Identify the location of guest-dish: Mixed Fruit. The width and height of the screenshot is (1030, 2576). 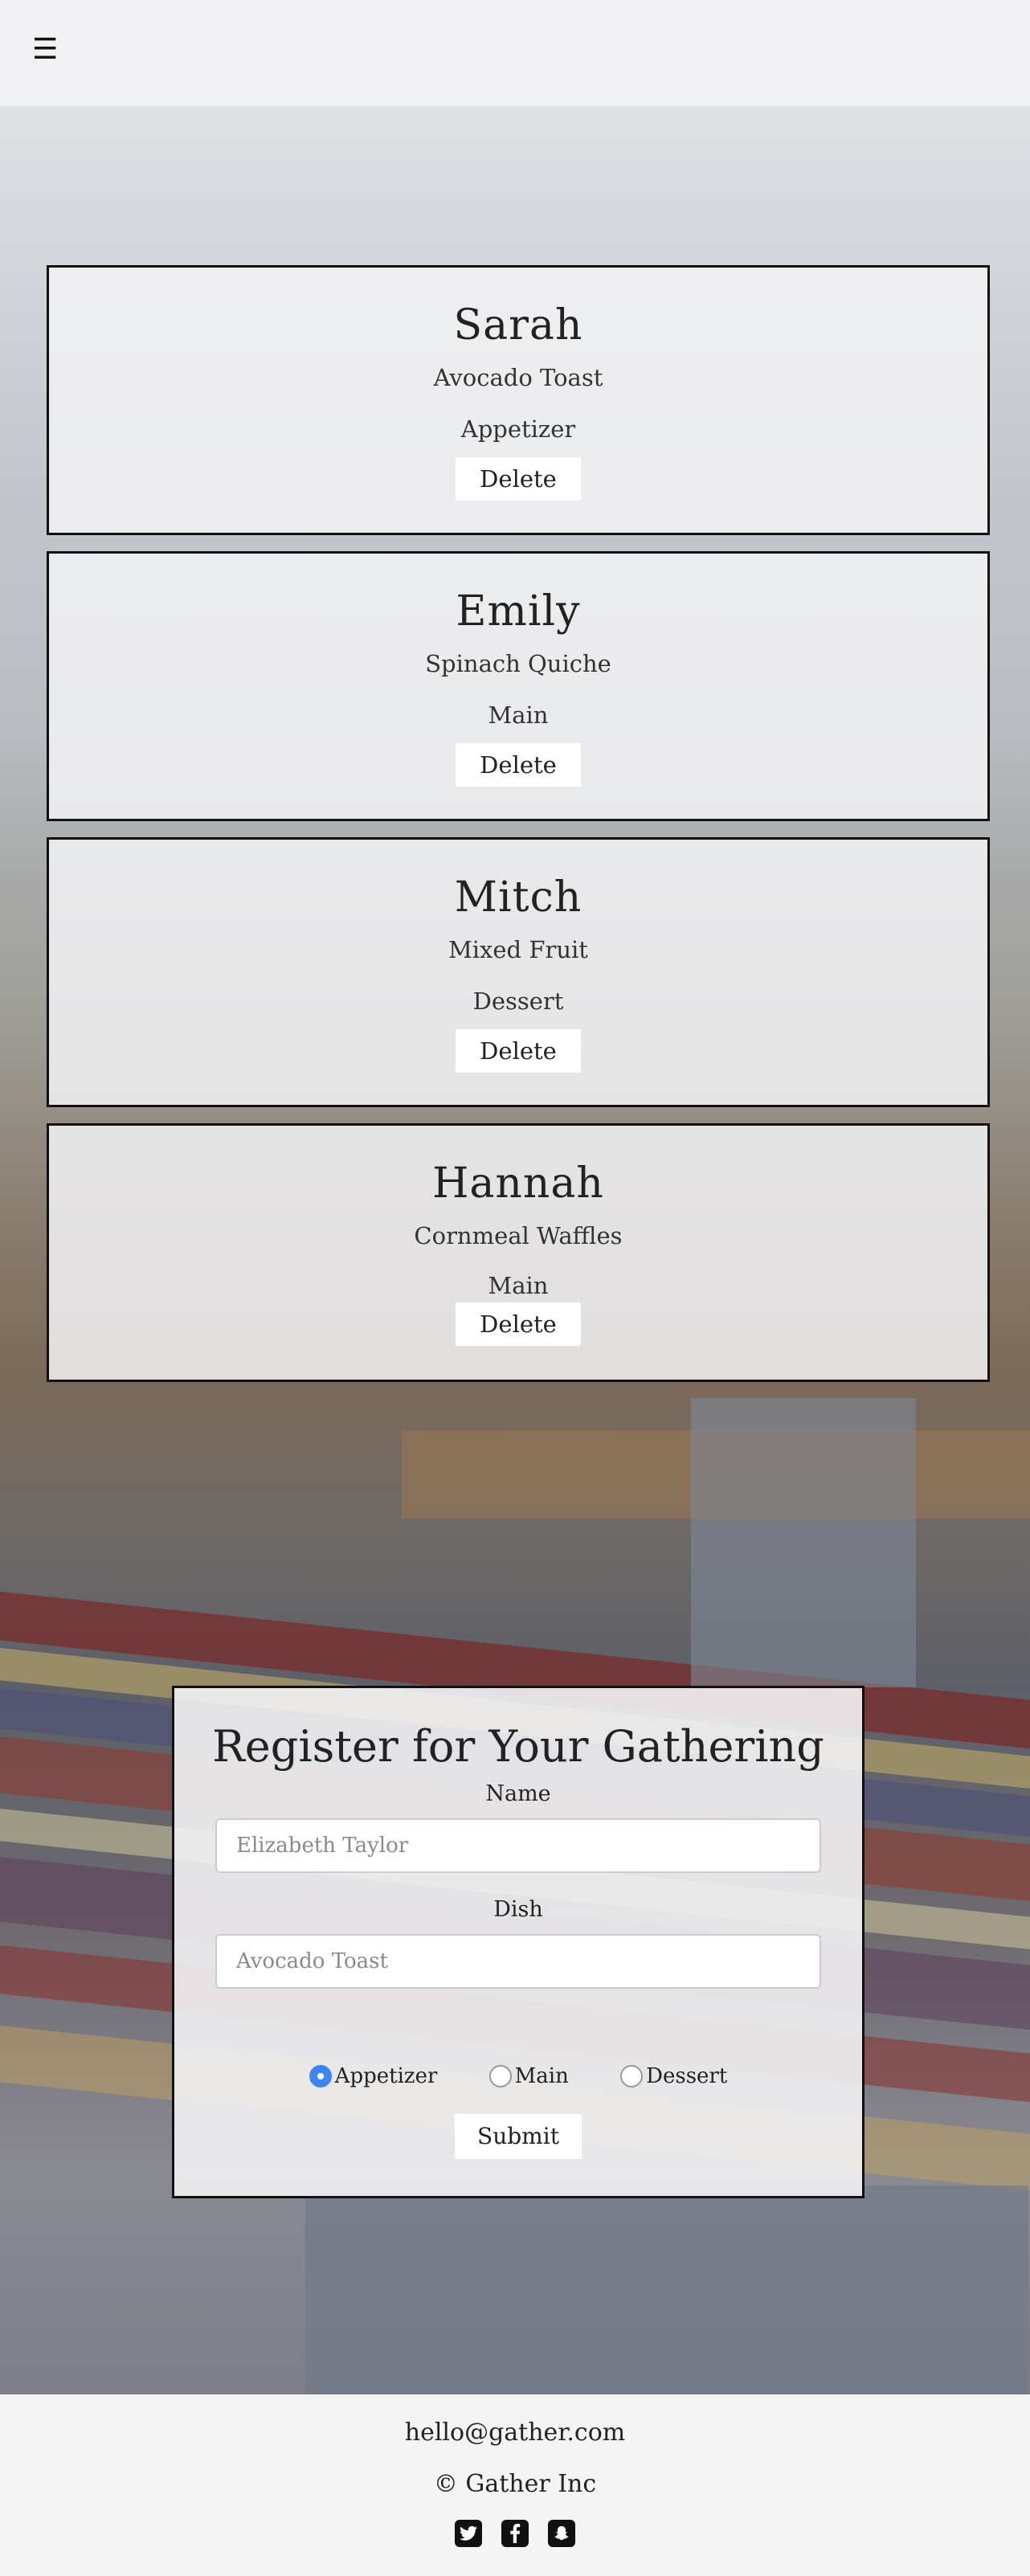
(518, 949).